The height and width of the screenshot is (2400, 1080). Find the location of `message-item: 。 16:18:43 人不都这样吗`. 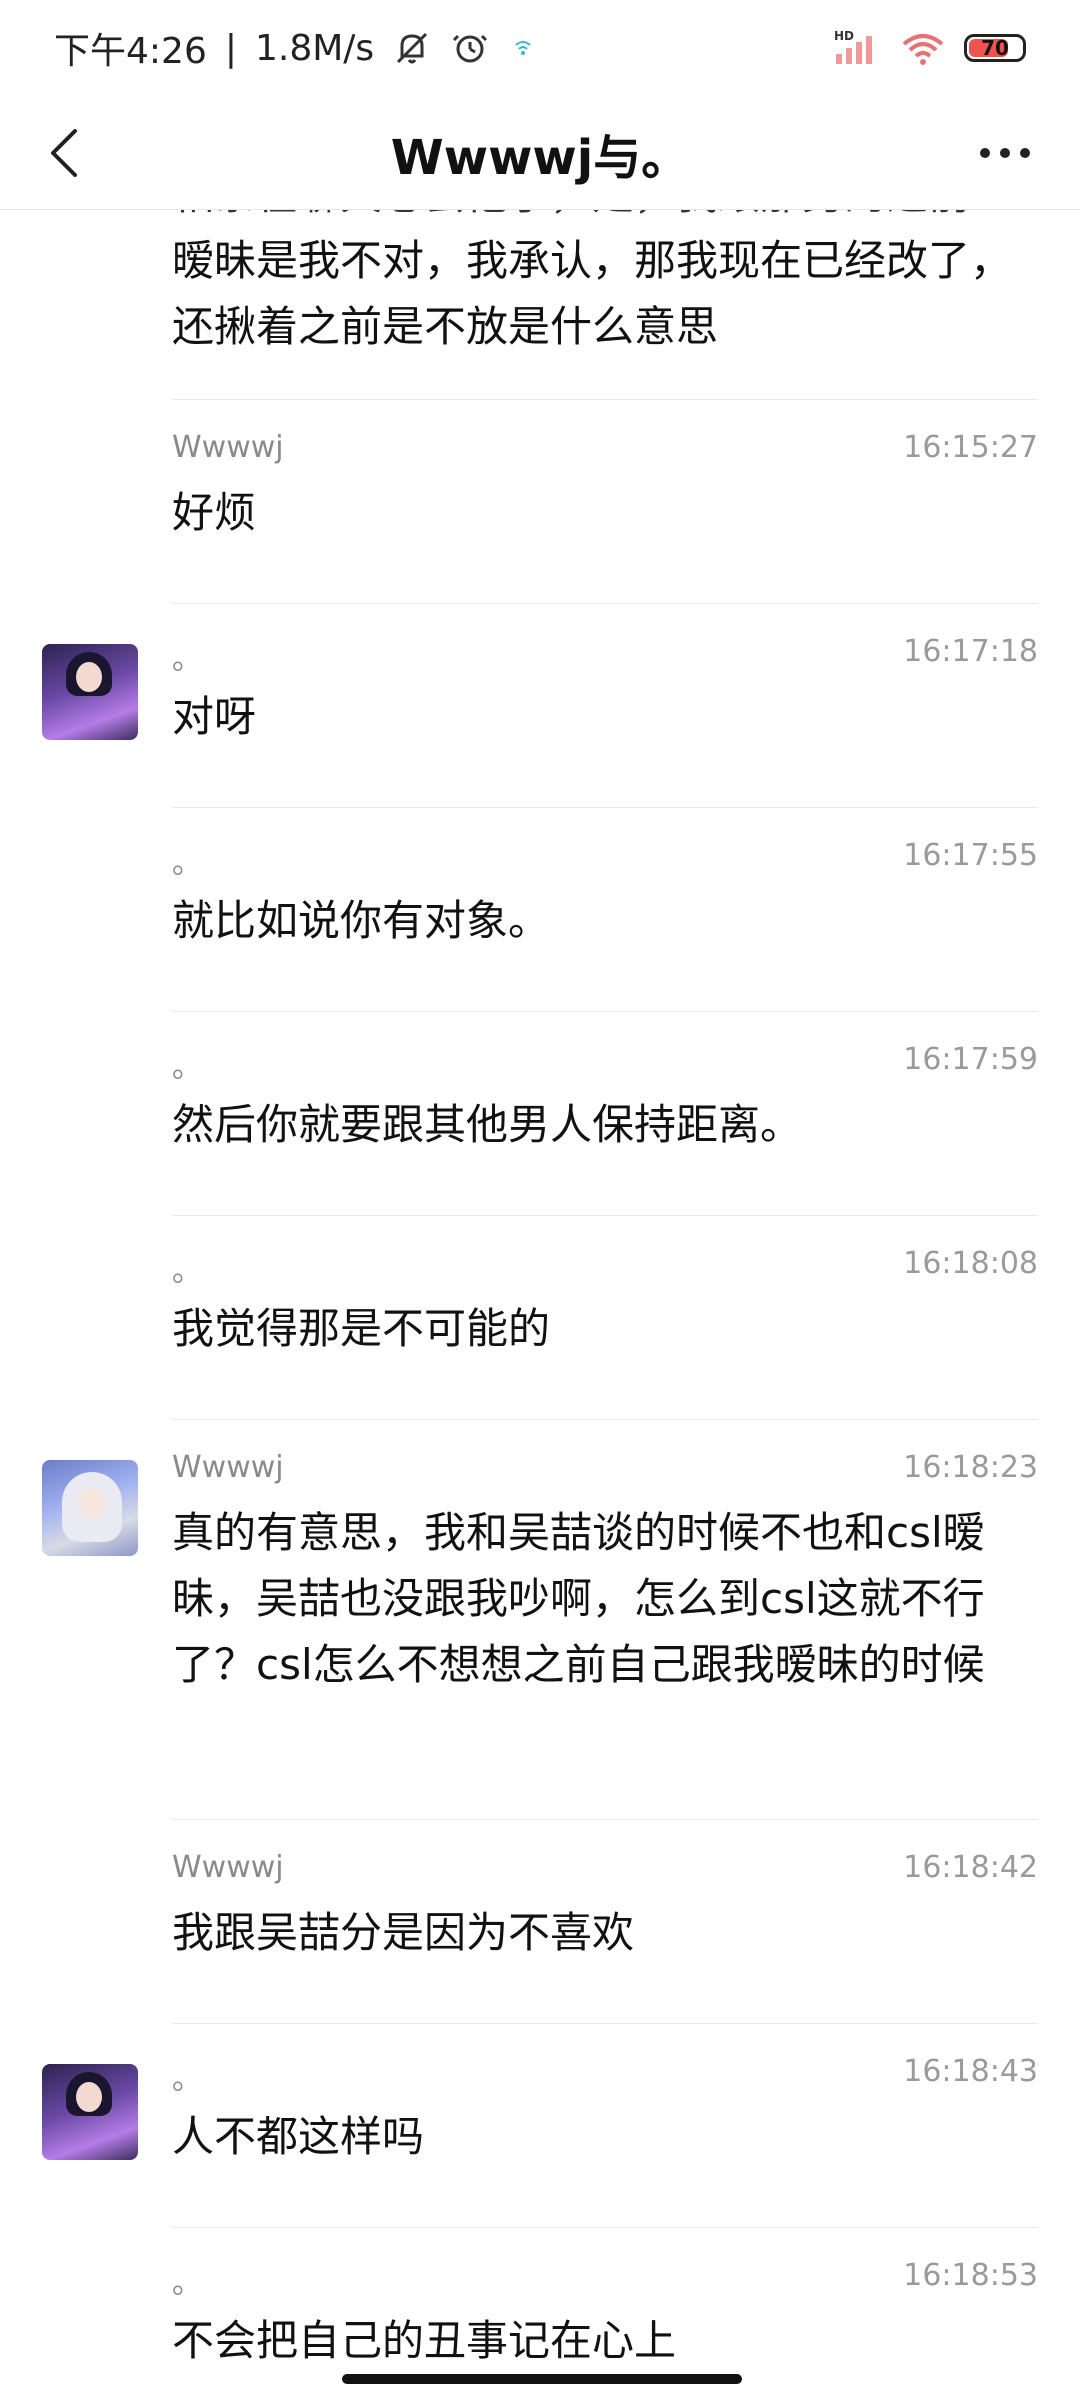

message-item: 。 16:18:43 人不都这样吗 is located at coordinates (540, 2126).